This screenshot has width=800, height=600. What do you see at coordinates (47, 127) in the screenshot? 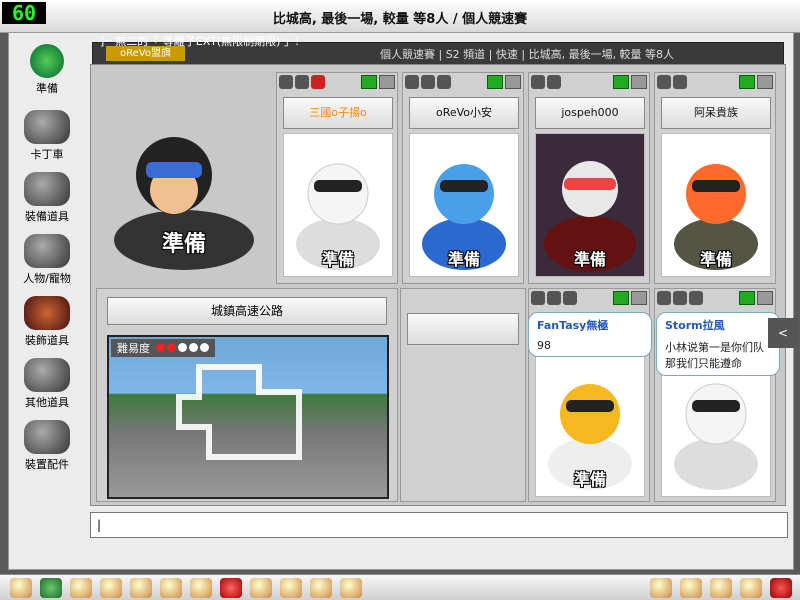
I see `kart-icon` at bounding box center [47, 127].